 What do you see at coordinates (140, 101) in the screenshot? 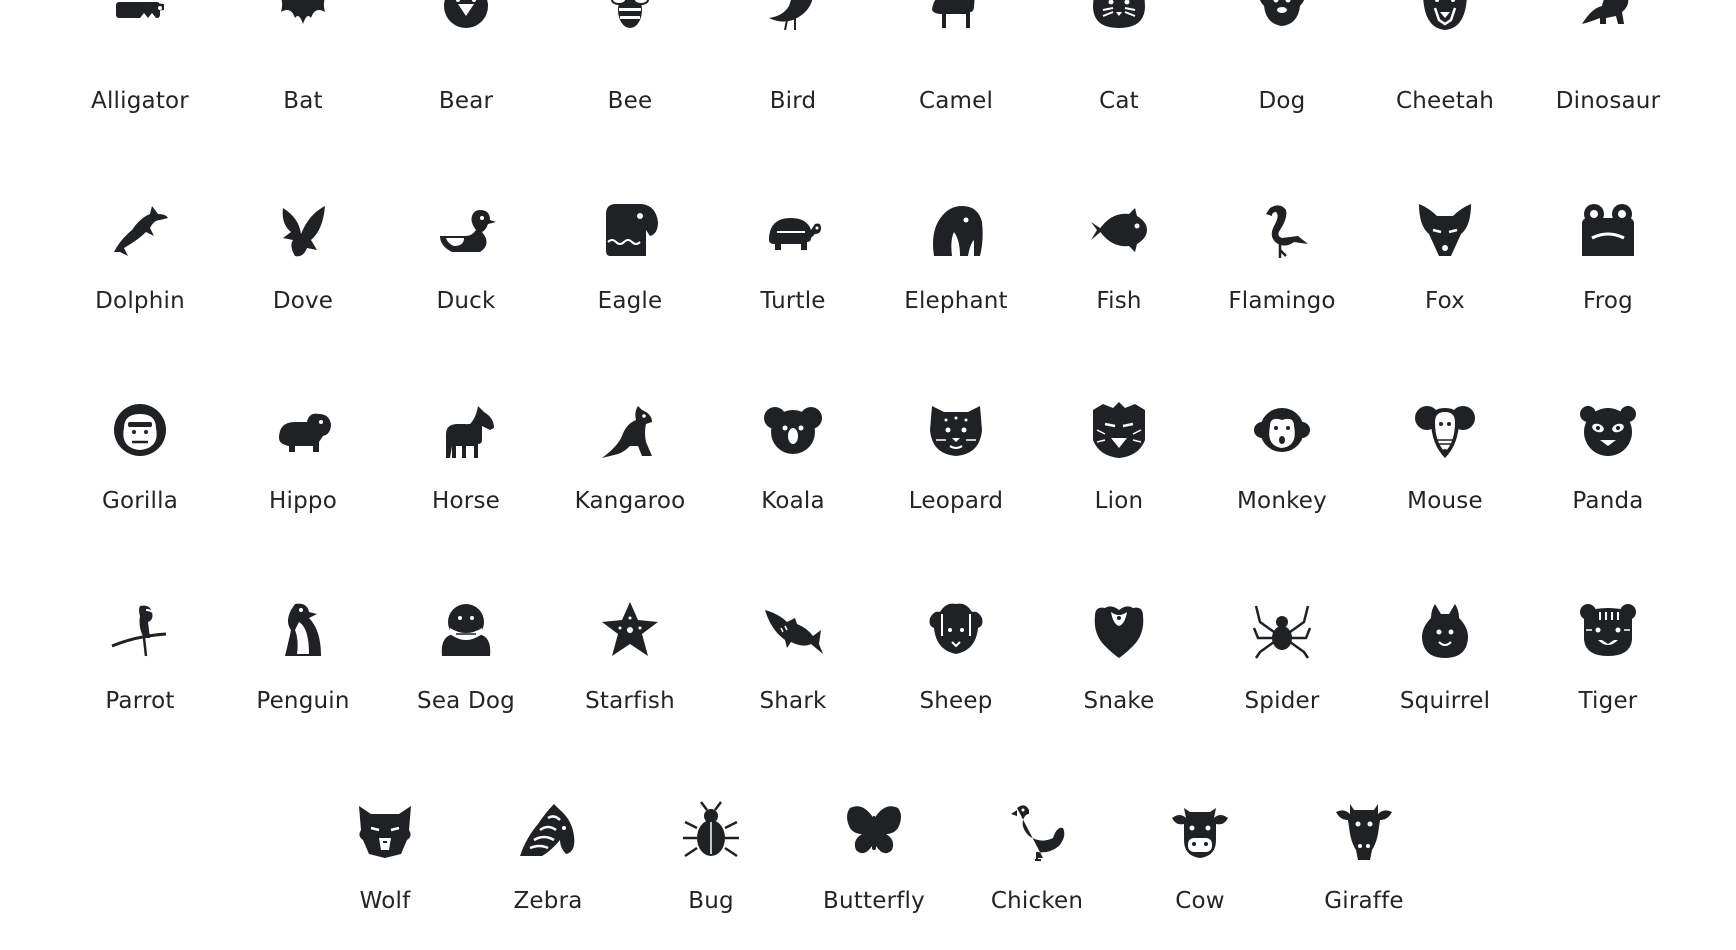
I see `animal-label: Alligator` at bounding box center [140, 101].